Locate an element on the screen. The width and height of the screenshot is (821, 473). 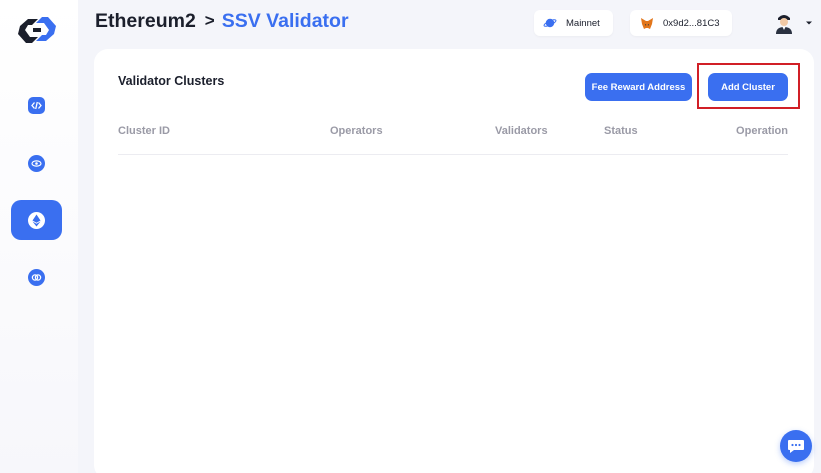
sidebar-item-explore is located at coordinates (36, 163).